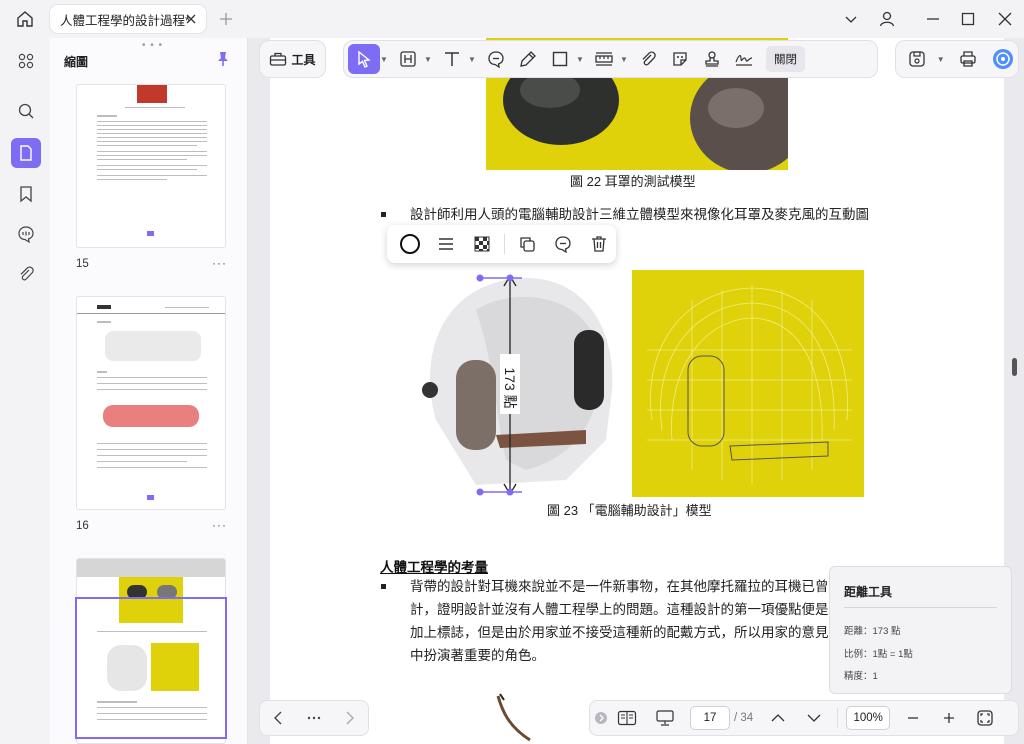  I want to click on page-nav-left, so click(314, 718).